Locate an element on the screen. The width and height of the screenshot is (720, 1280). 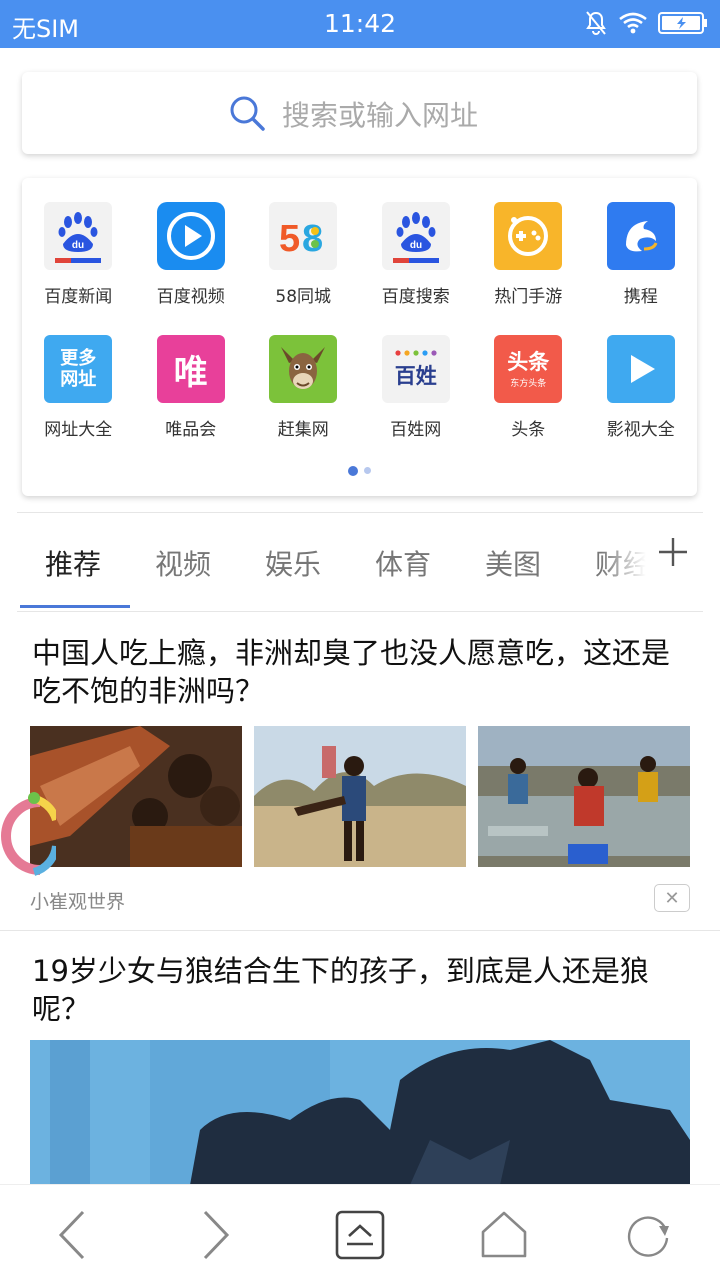
shortcut-hot-games: 热门手游 is located at coordinates (528, 254).